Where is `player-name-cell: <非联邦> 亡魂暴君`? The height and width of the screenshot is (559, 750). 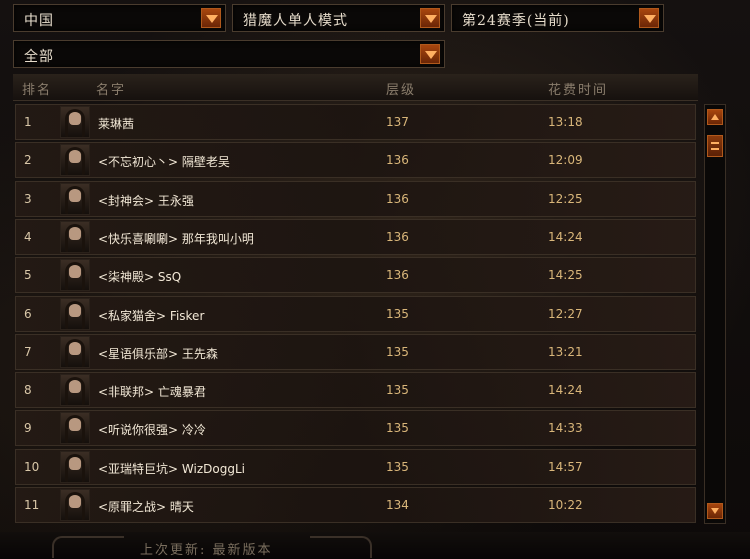 player-name-cell: <非联邦> 亡魂暴君 is located at coordinates (152, 392).